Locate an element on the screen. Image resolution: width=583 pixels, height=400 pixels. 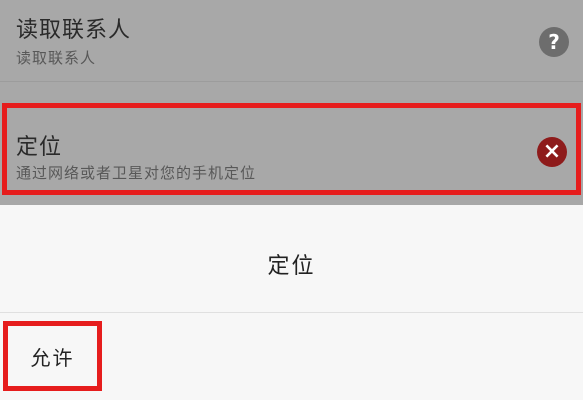
dialog-divider is located at coordinates (291, 312).